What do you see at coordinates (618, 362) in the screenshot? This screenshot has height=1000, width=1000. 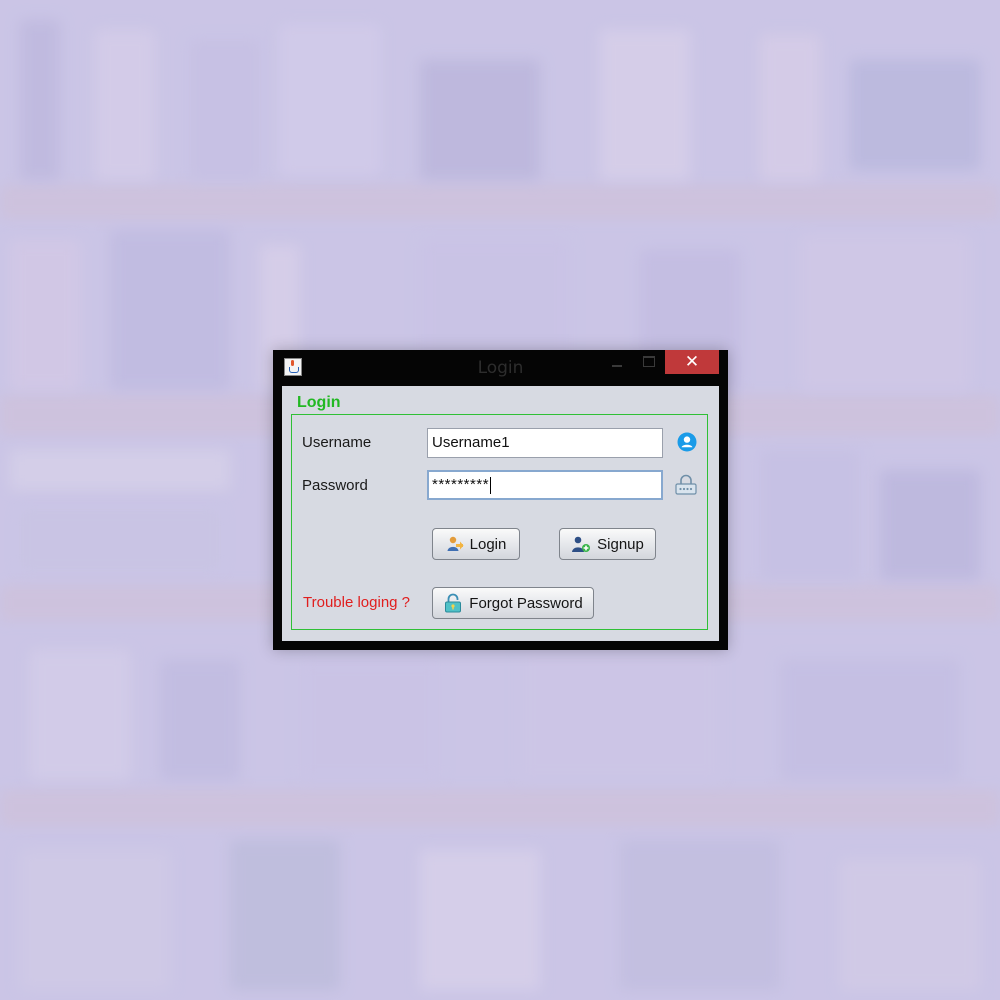 I see `minimize-button` at bounding box center [618, 362].